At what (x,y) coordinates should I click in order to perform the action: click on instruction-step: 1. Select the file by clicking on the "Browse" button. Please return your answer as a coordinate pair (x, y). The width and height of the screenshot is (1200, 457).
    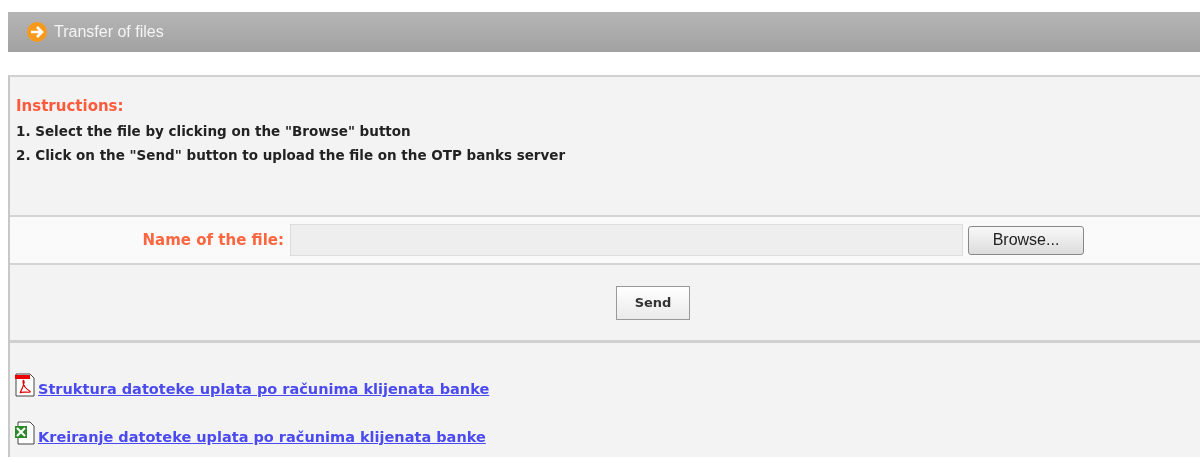
    Looking at the image, I should click on (608, 131).